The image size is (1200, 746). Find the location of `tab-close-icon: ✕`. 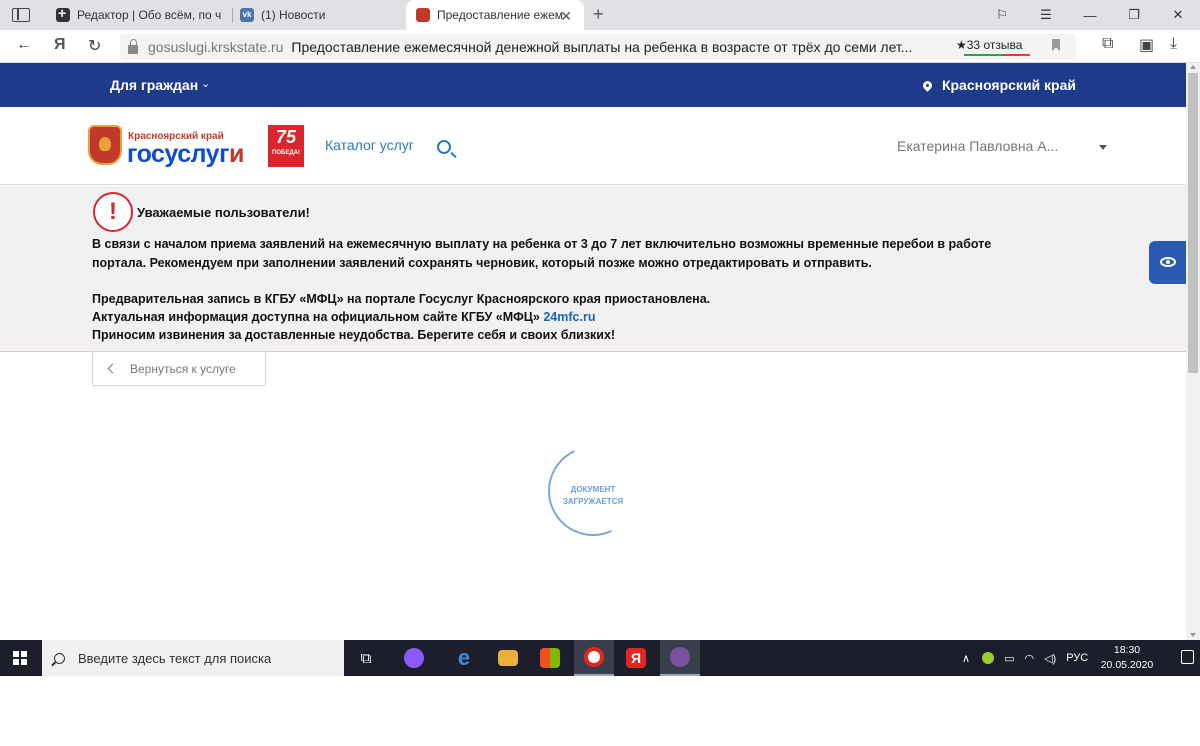

tab-close-icon: ✕ is located at coordinates (566, 16).